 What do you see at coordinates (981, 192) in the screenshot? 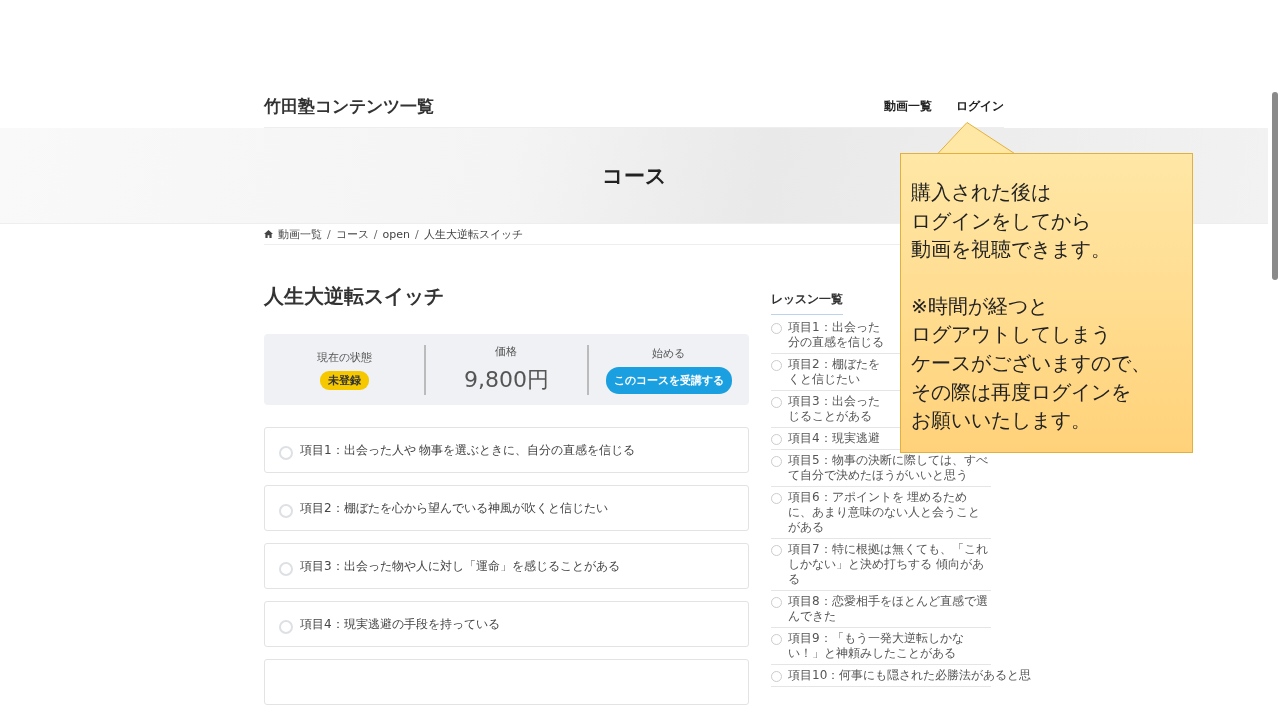
I see `callout-text: 購入された後は` at bounding box center [981, 192].